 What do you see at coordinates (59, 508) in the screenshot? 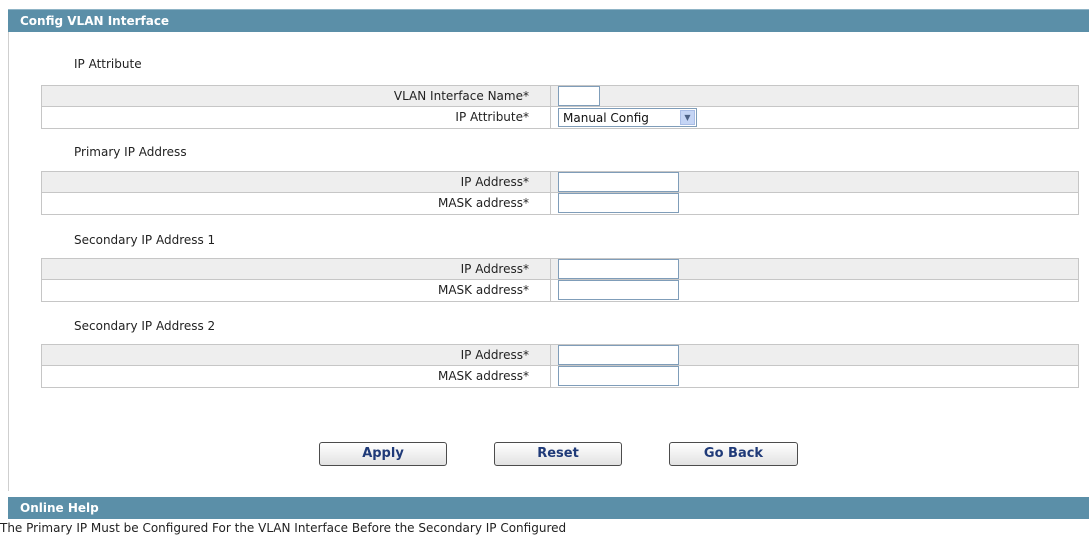
I see `online-help-title: Online Help` at bounding box center [59, 508].